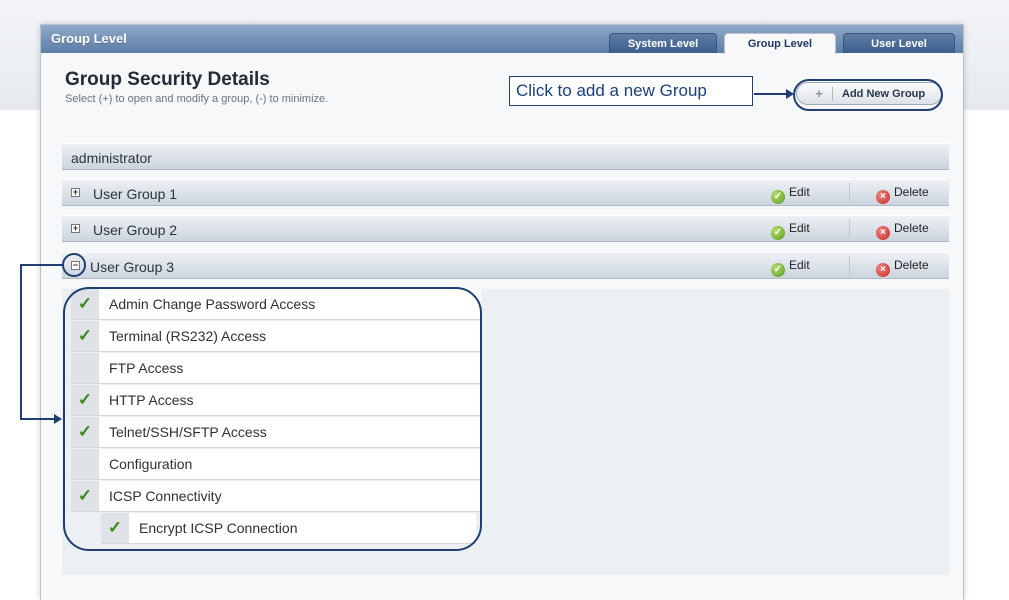 The height and width of the screenshot is (600, 1009). What do you see at coordinates (780, 43) in the screenshot?
I see `tab-group-level: Group Level` at bounding box center [780, 43].